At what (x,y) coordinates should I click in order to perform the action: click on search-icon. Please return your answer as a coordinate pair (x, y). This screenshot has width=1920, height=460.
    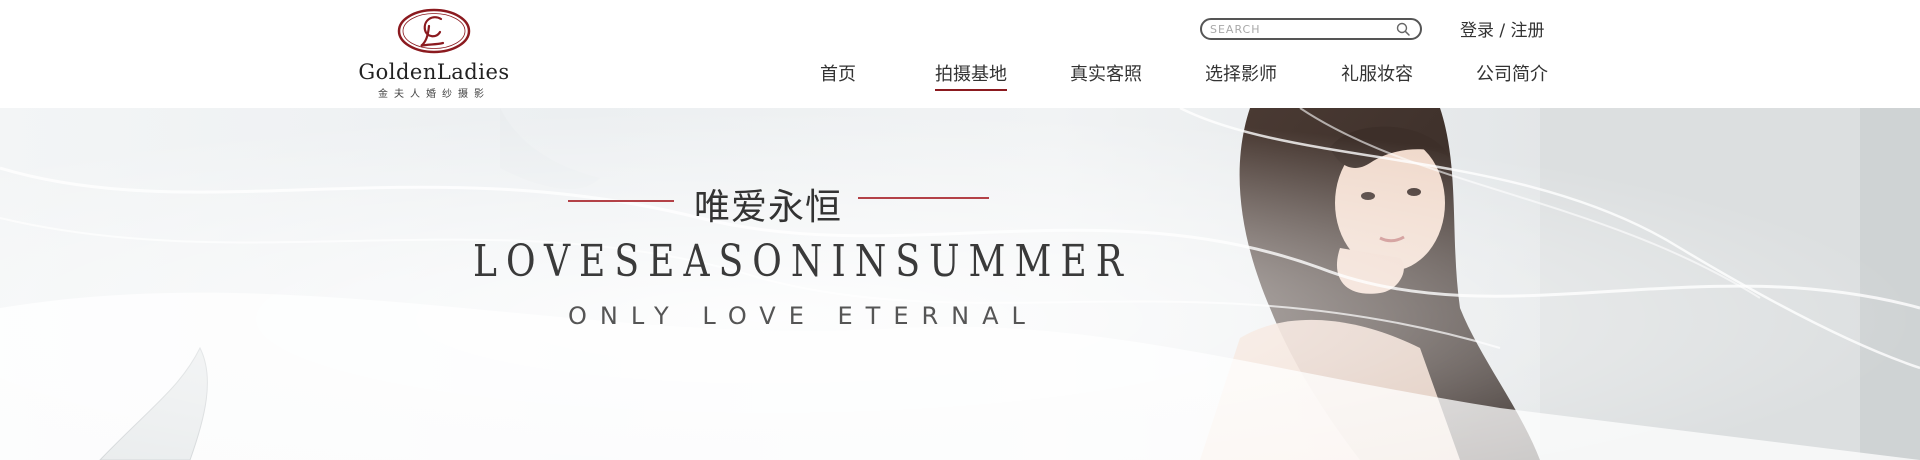
    Looking at the image, I should click on (1403, 29).